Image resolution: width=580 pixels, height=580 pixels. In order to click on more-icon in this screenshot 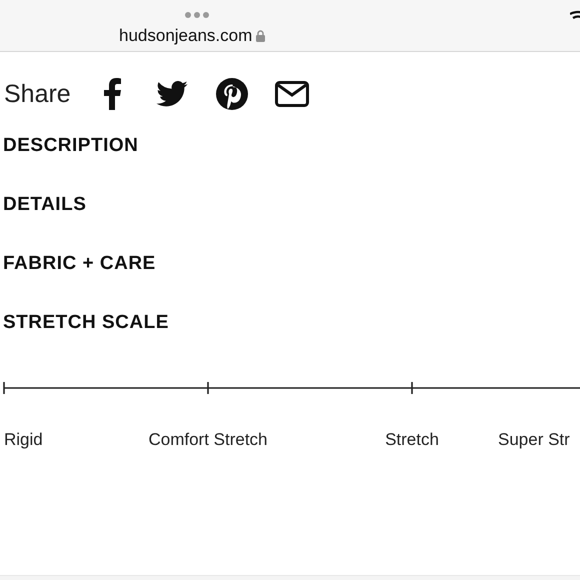, I will do `click(197, 15)`.